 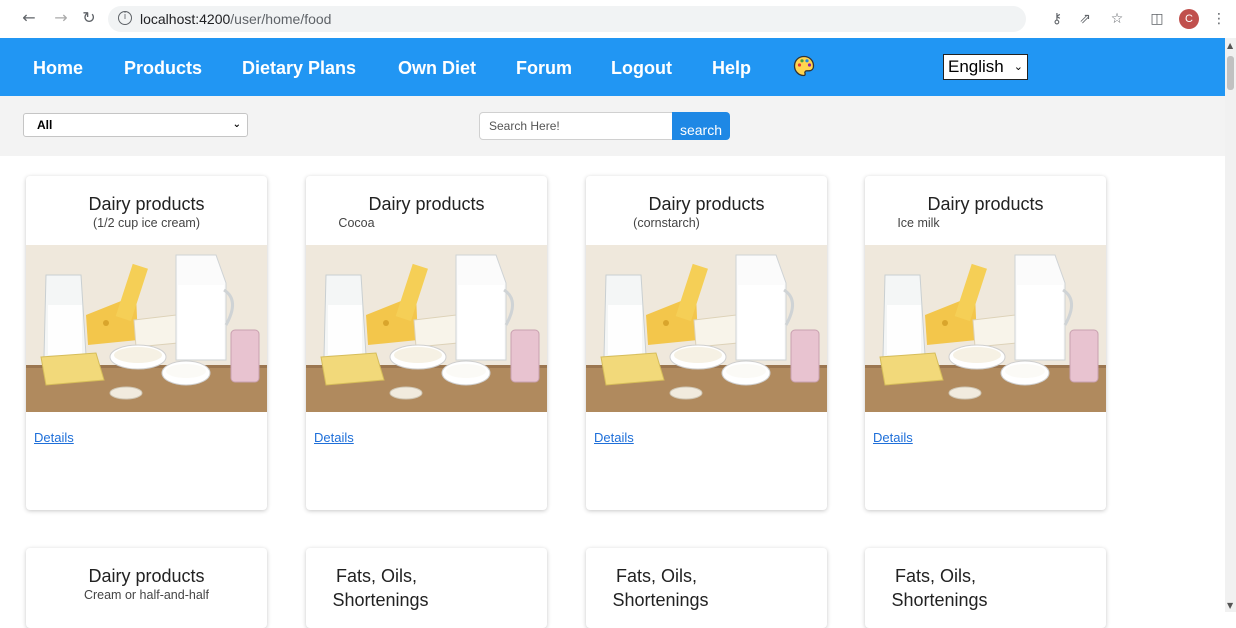 I want to click on forward-arrow-icon: →, so click(x=61, y=18).